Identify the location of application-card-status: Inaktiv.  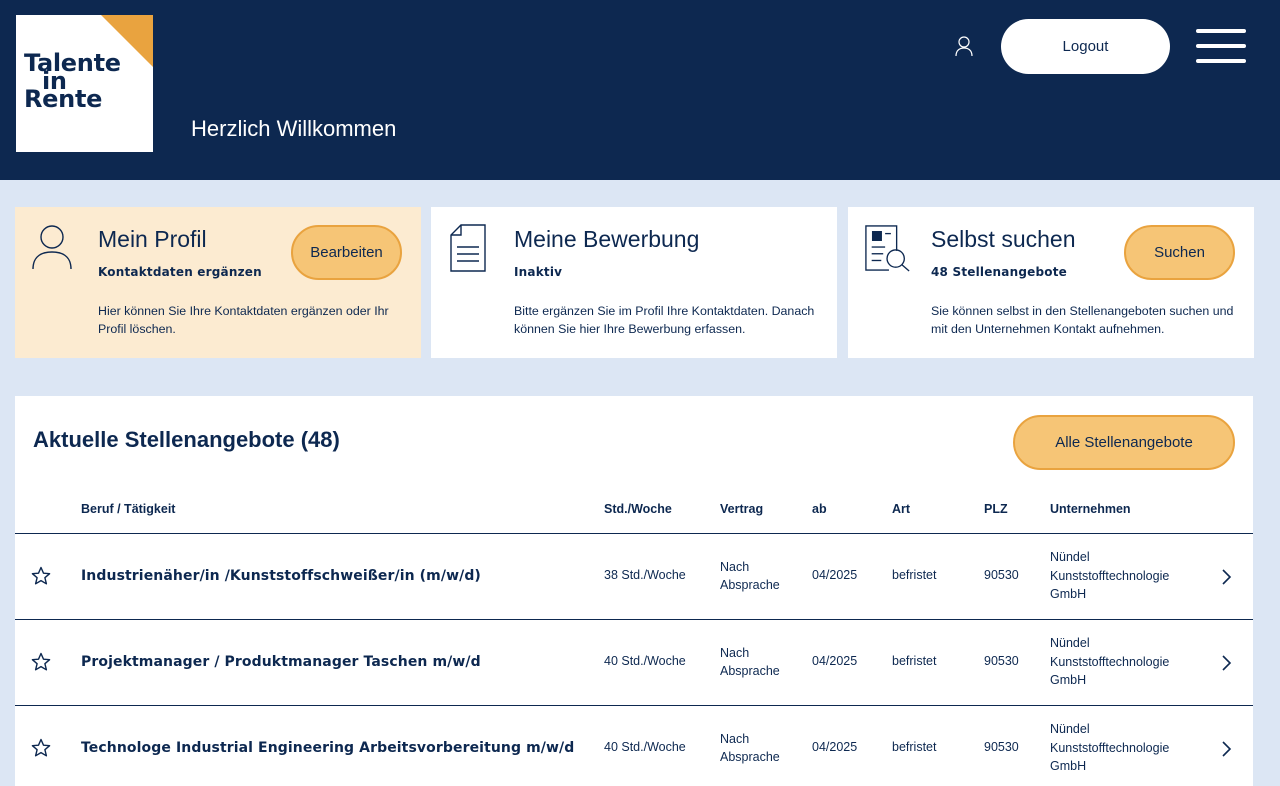
(538, 272).